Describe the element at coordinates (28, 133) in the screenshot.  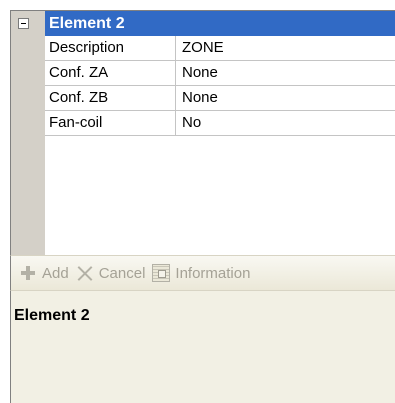
I see `grid-gutter` at that location.